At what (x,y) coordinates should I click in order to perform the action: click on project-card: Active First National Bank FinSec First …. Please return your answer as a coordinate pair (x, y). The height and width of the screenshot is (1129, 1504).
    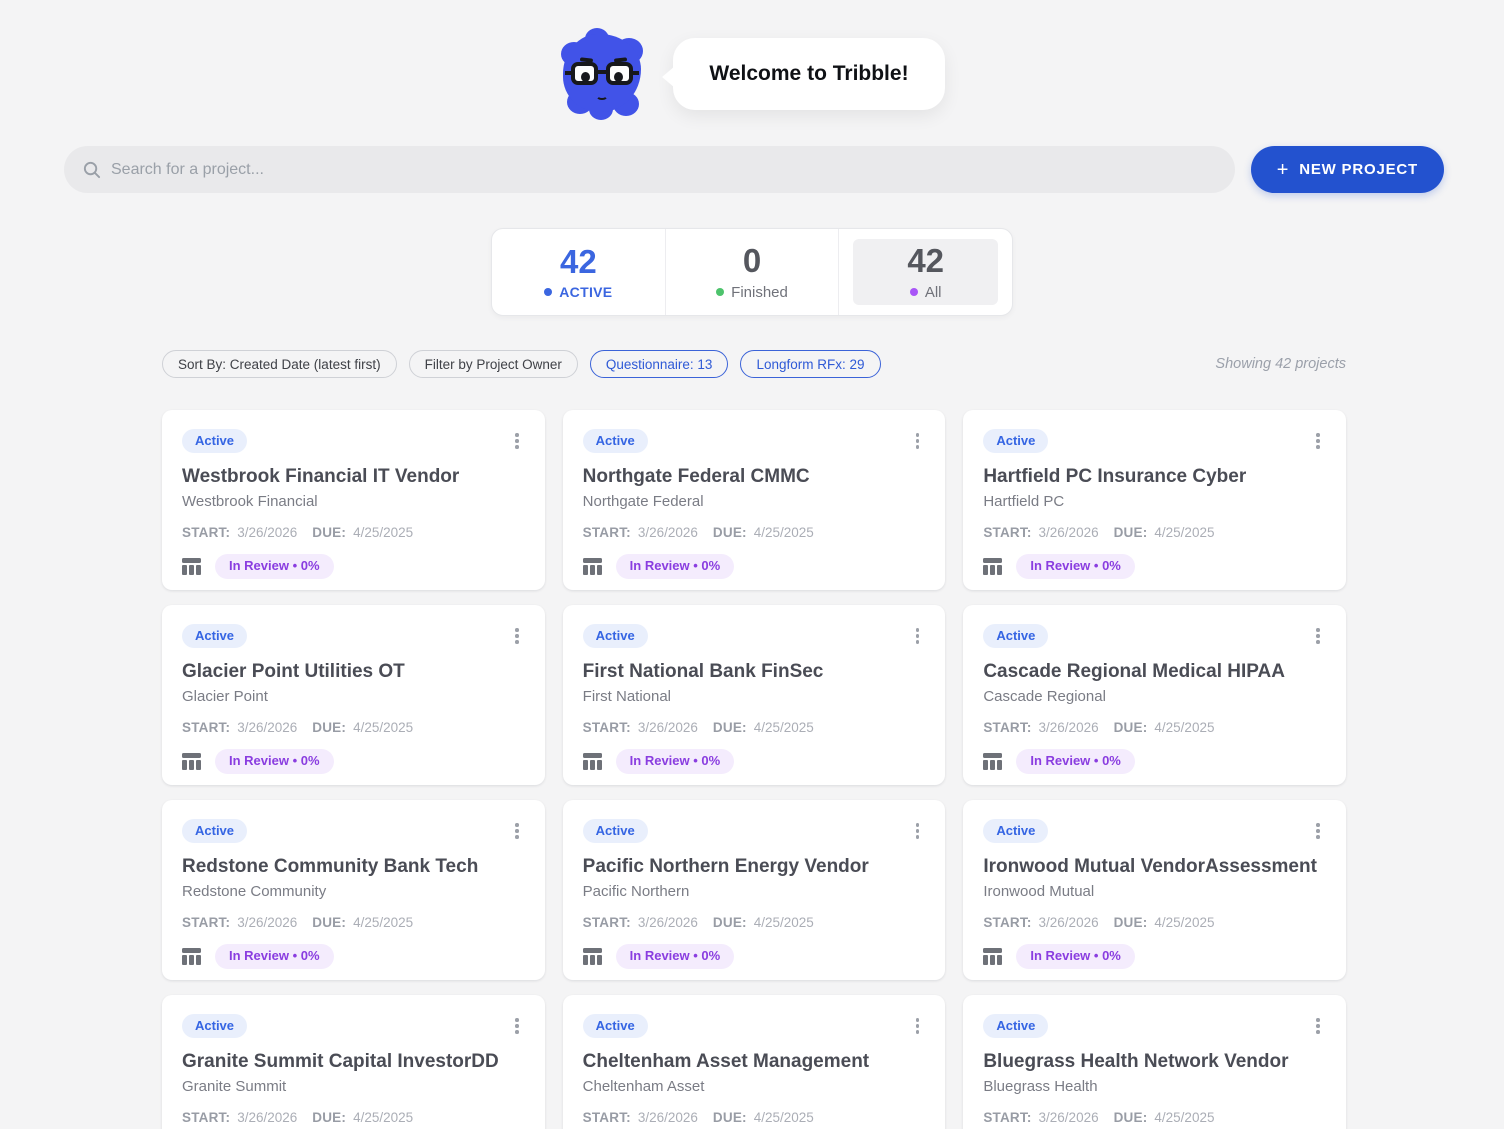
    Looking at the image, I should click on (754, 695).